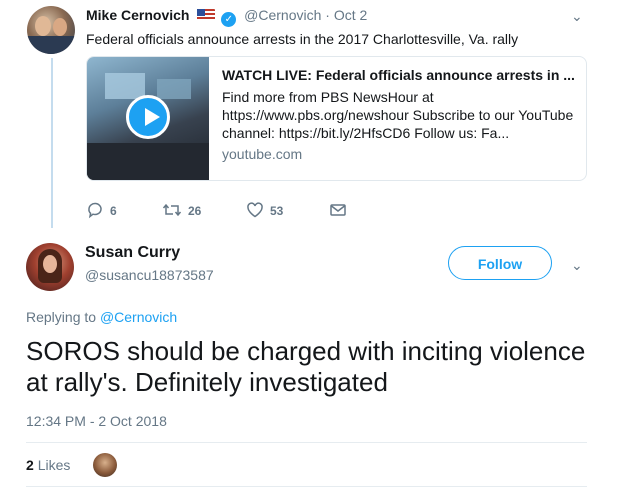 The width and height of the screenshot is (617, 499). Describe the element at coordinates (61, 317) in the screenshot. I see `replying-prefix: Replying to` at that location.